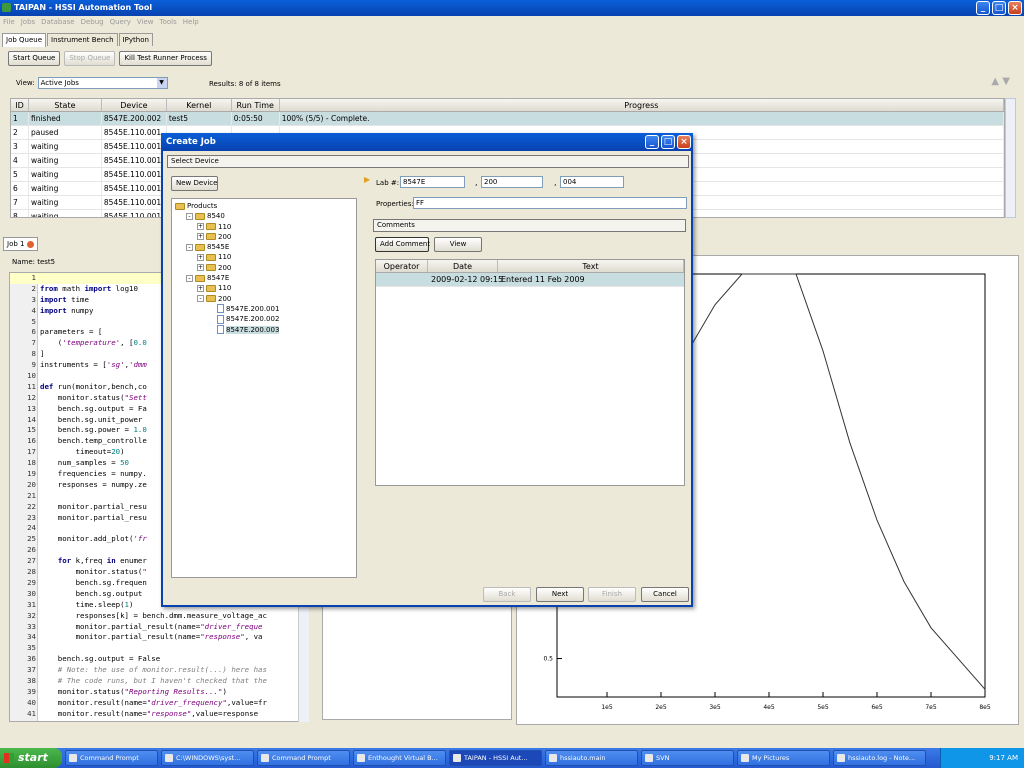  What do you see at coordinates (31, 244) in the screenshot?
I see `close-tab-icon` at bounding box center [31, 244].